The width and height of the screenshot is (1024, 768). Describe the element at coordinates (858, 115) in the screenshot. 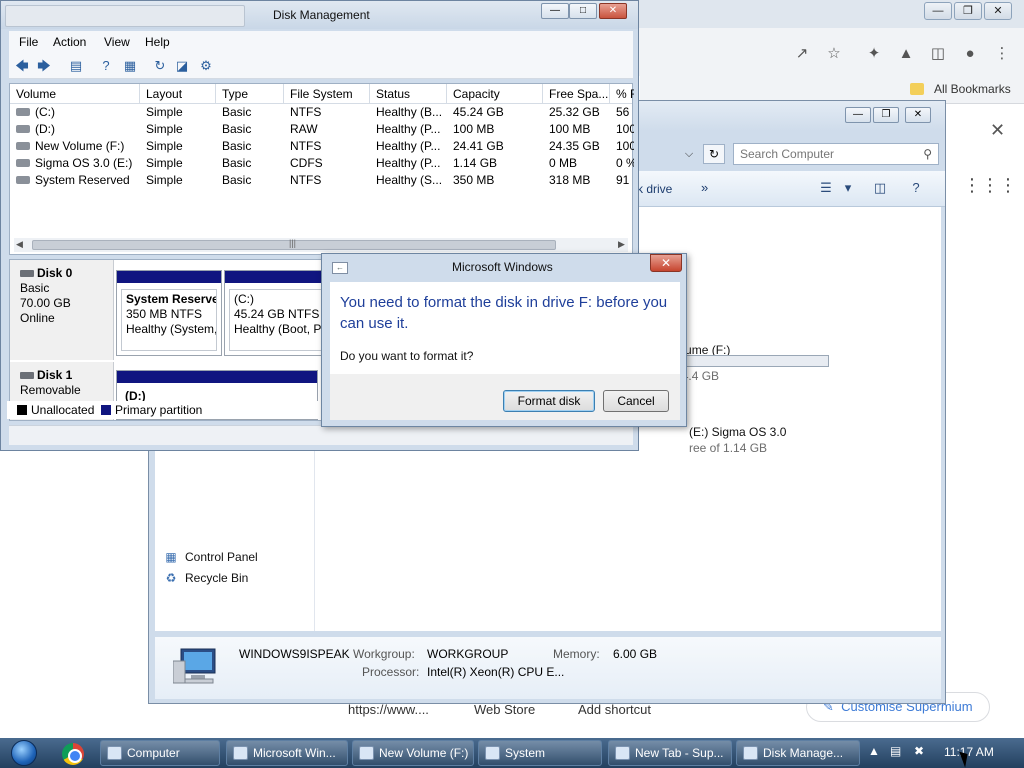

I see `explorer-minimize-button: —` at that location.